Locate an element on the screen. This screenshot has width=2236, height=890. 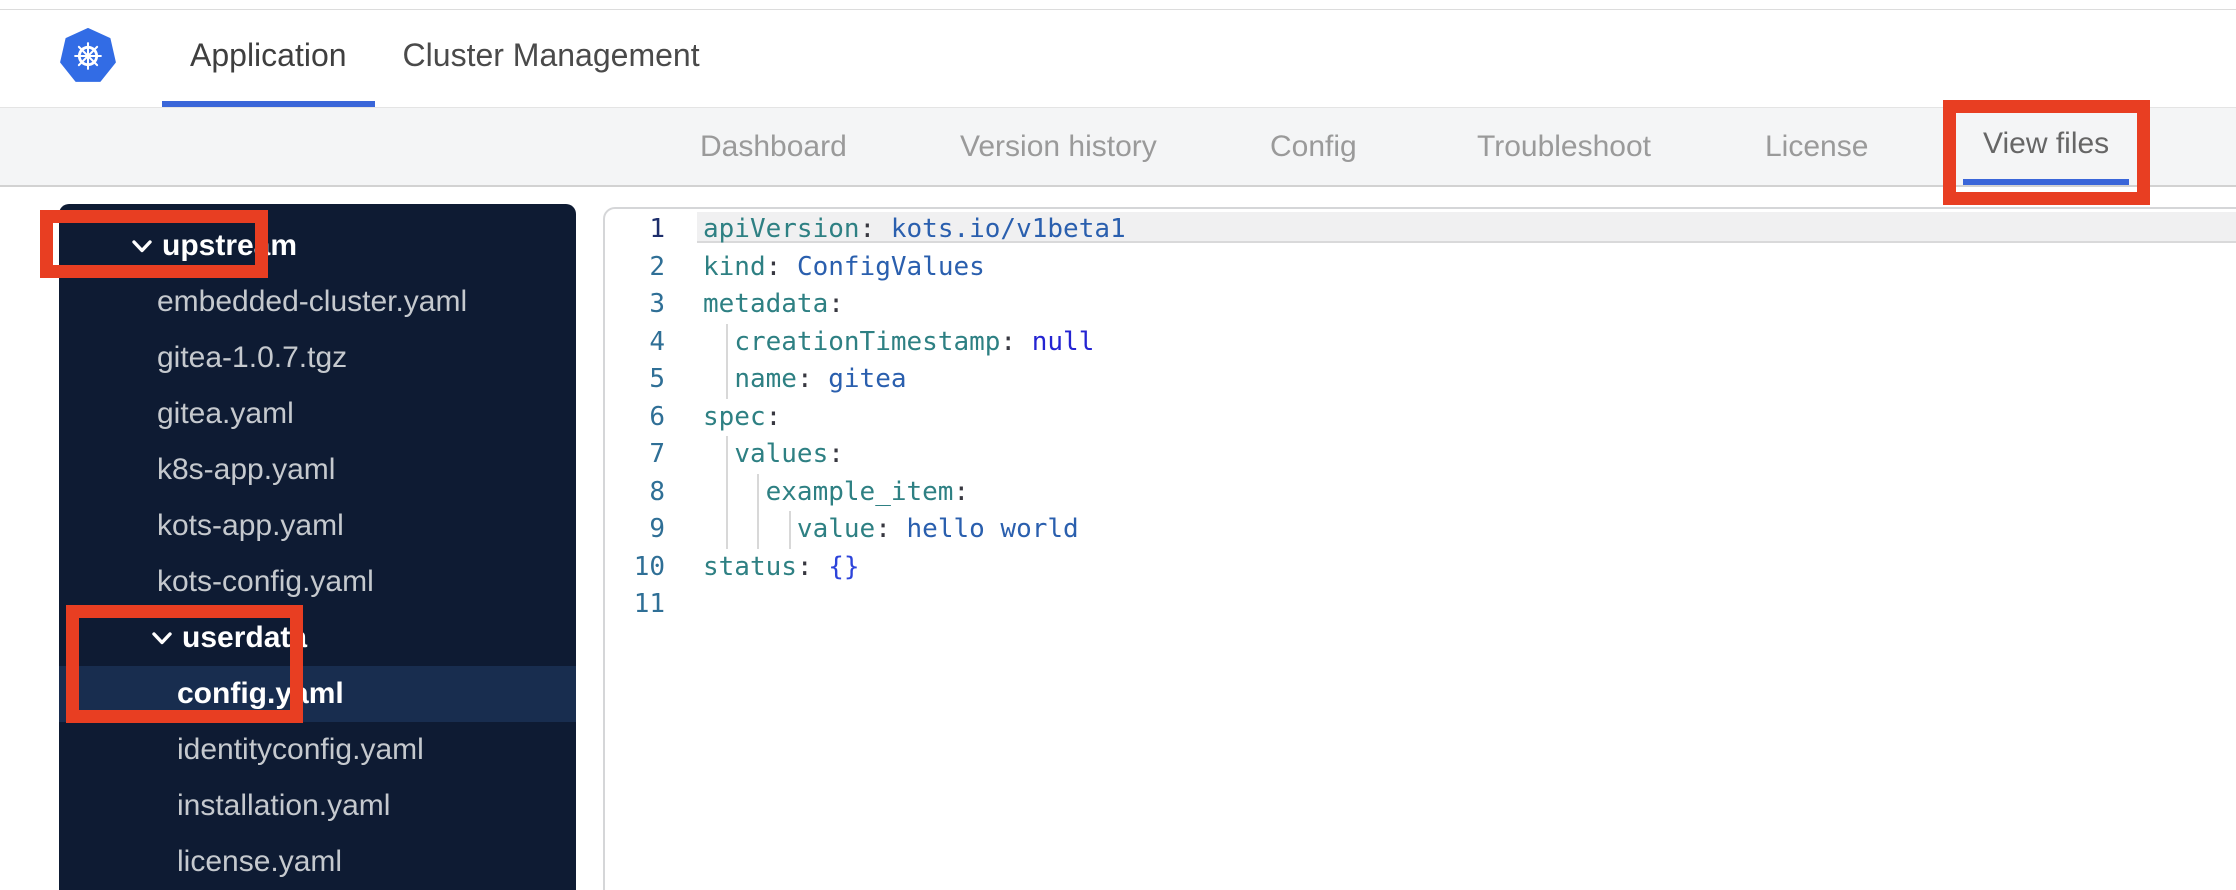
tree-item-label: kots-config.yaml is located at coordinates (265, 581).